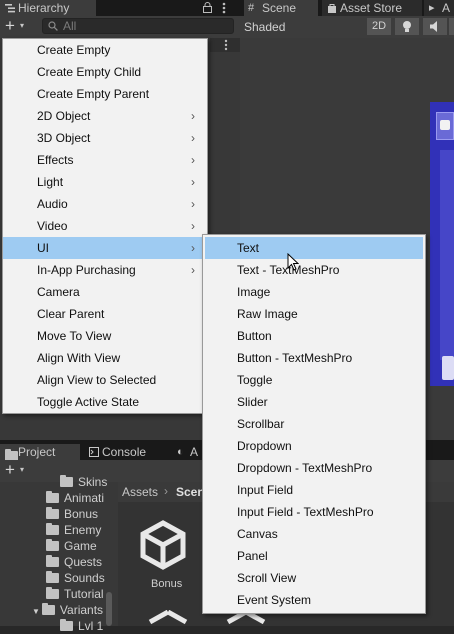 This screenshot has height=634, width=454. What do you see at coordinates (332, 8) in the screenshot?
I see `shopping-bag-icon` at bounding box center [332, 8].